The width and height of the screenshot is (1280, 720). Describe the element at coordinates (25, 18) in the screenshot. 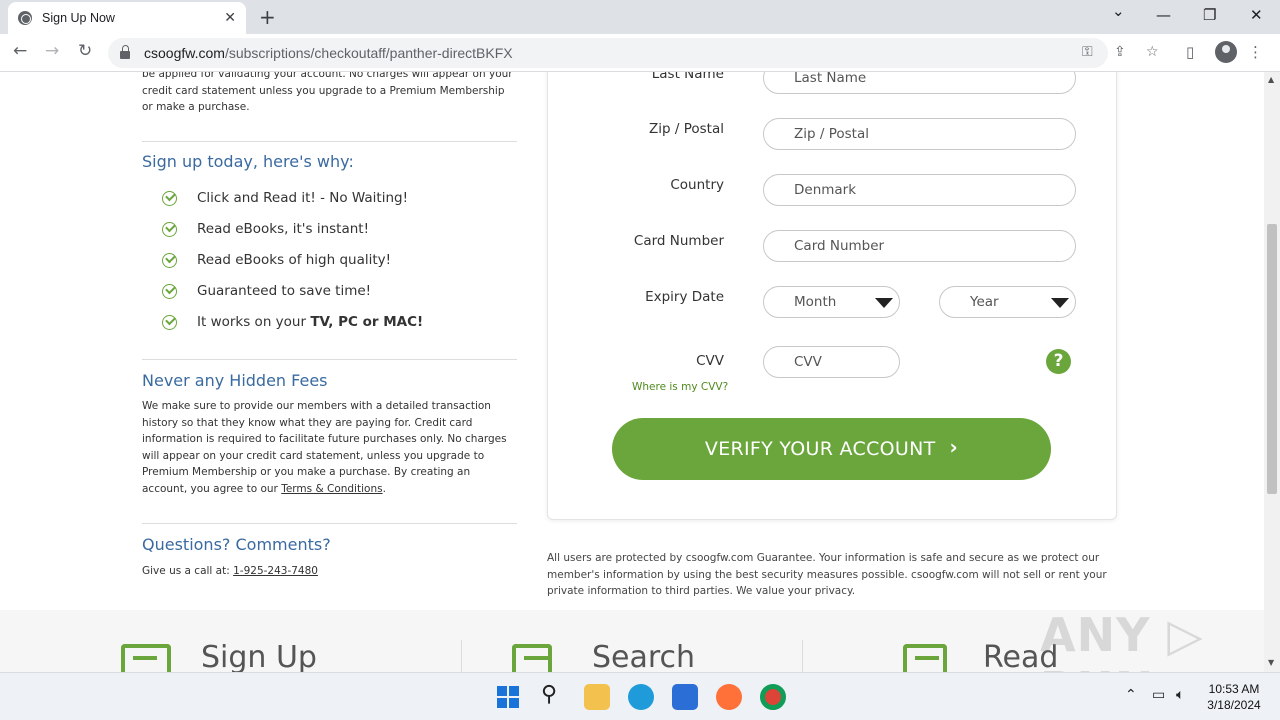

I see `globe-icon` at that location.